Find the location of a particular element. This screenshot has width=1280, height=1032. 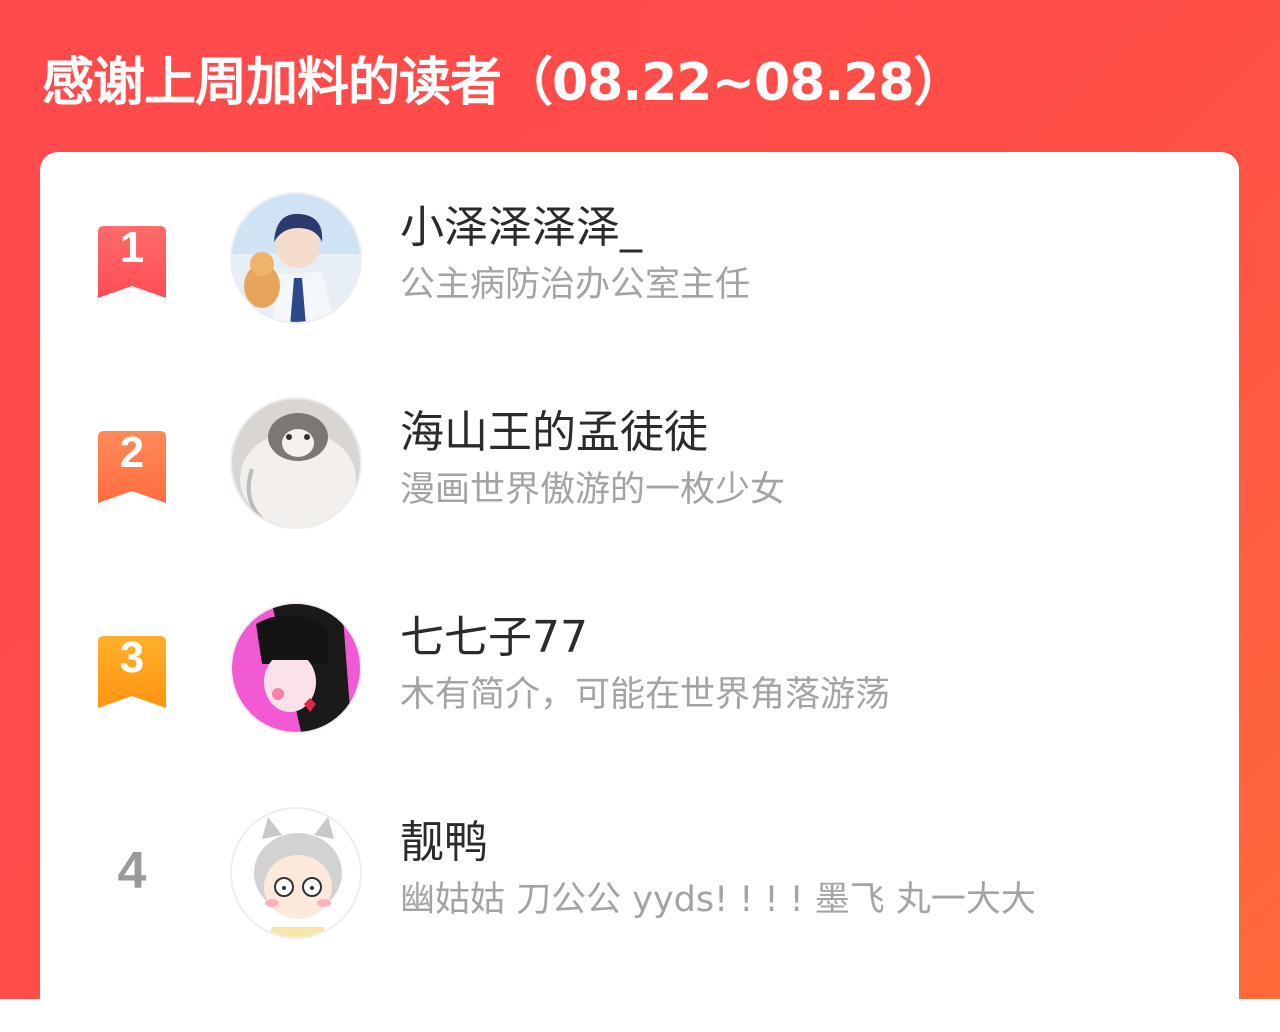

reader-description: 幽姑姑 刀公公 yyds! ! ! ! 墨飞 丸一大大 is located at coordinates (718, 900).